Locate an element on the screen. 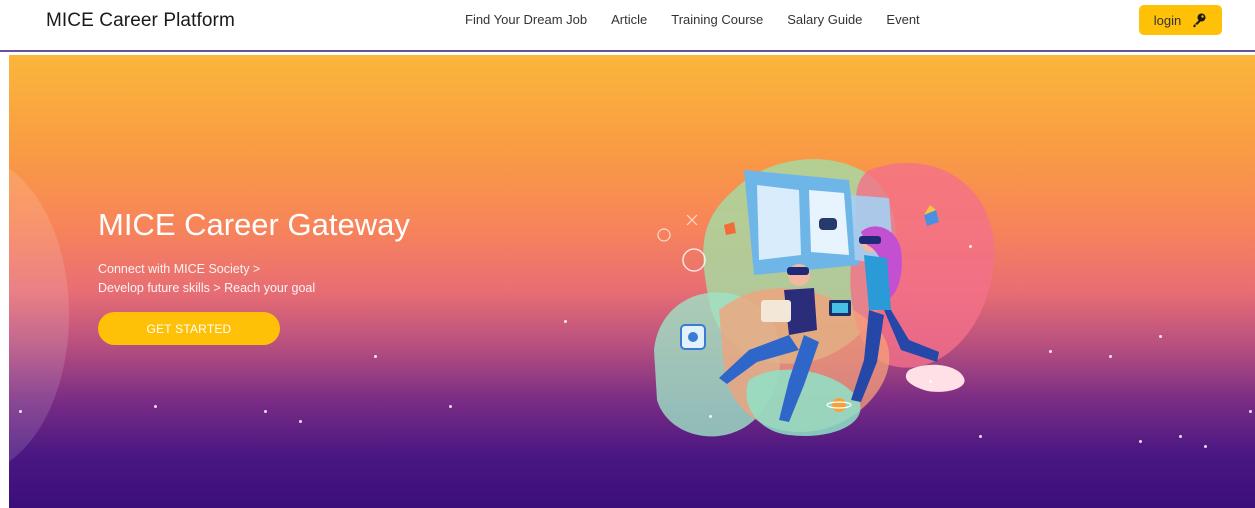 Image resolution: width=1255 pixels, height=508 pixels. nav-training-course: Training Course is located at coordinates (717, 19).